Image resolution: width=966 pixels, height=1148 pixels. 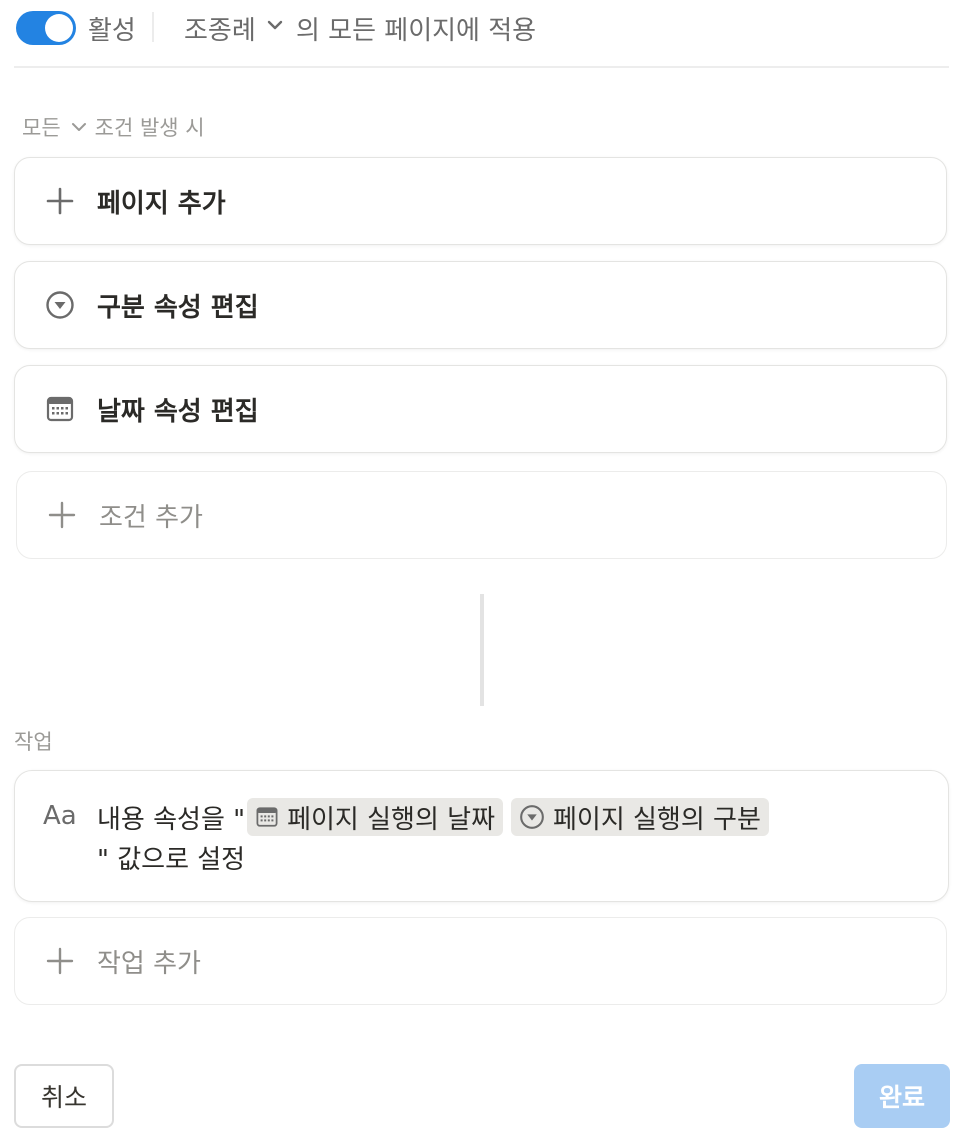 I want to click on condition-select-edited: 구분 속성 편집, so click(x=480, y=305).